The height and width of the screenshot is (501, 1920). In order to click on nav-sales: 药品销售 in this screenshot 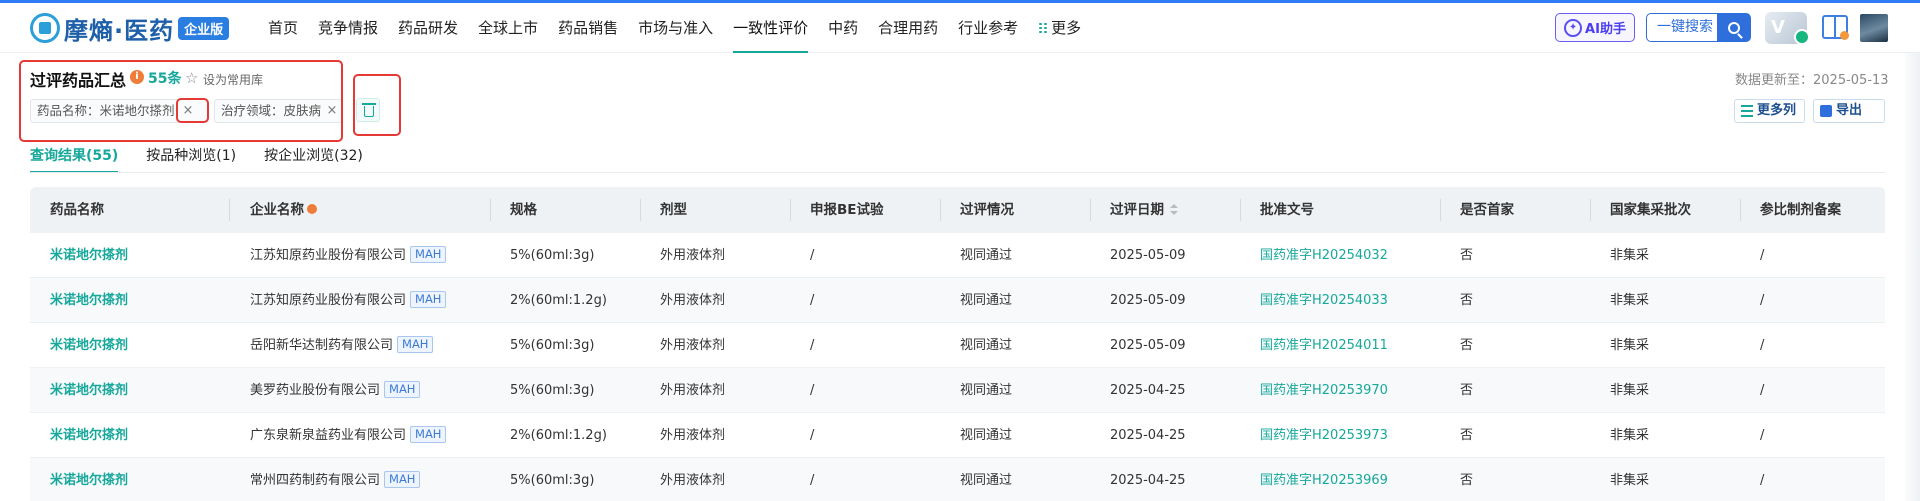, I will do `click(588, 28)`.